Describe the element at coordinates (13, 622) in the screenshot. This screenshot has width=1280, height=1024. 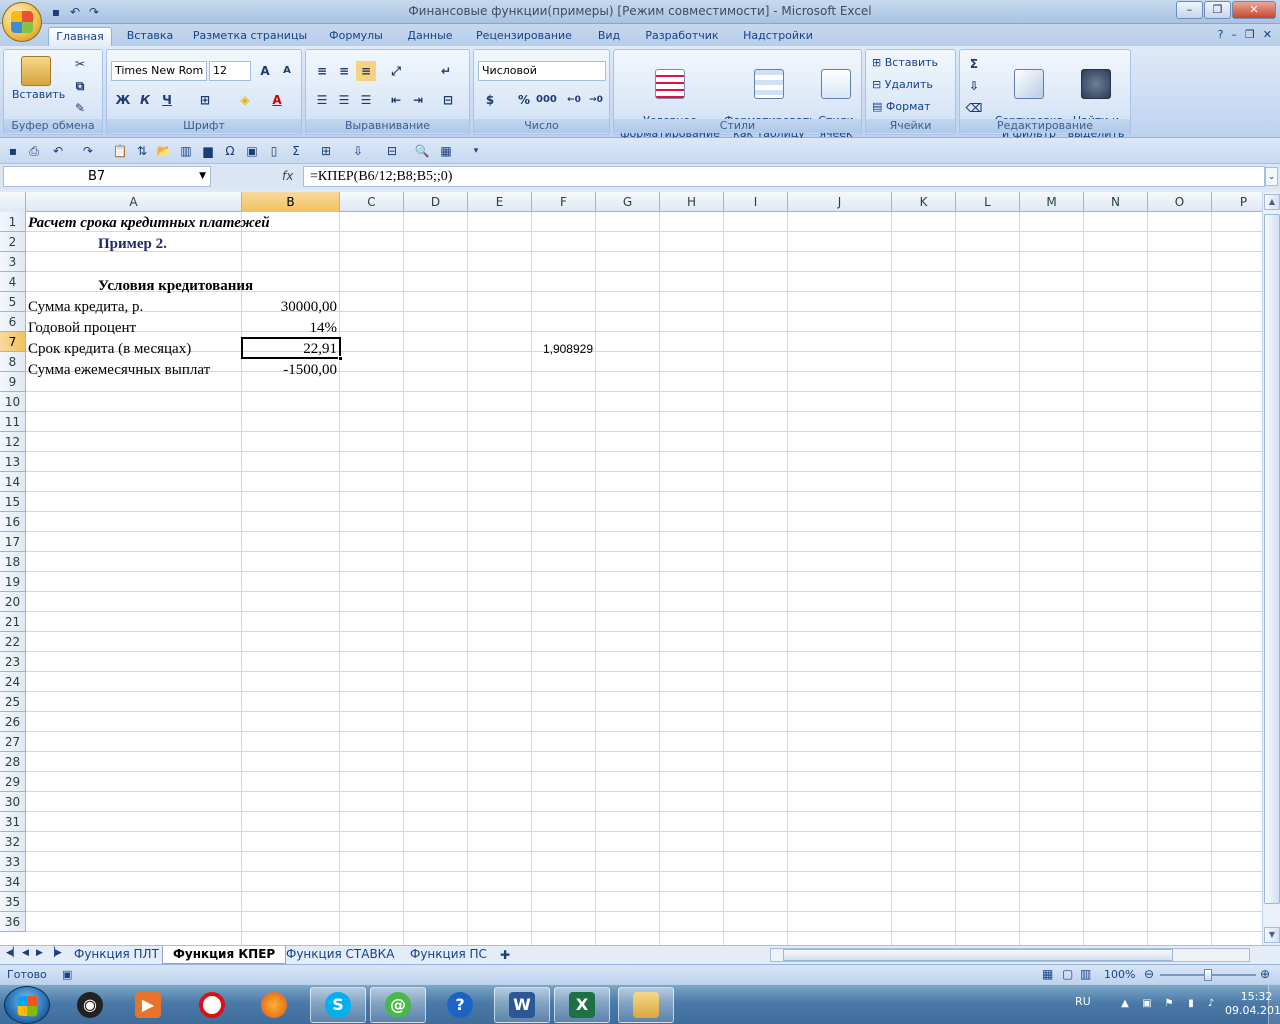
I see `row-header-21: 21` at that location.